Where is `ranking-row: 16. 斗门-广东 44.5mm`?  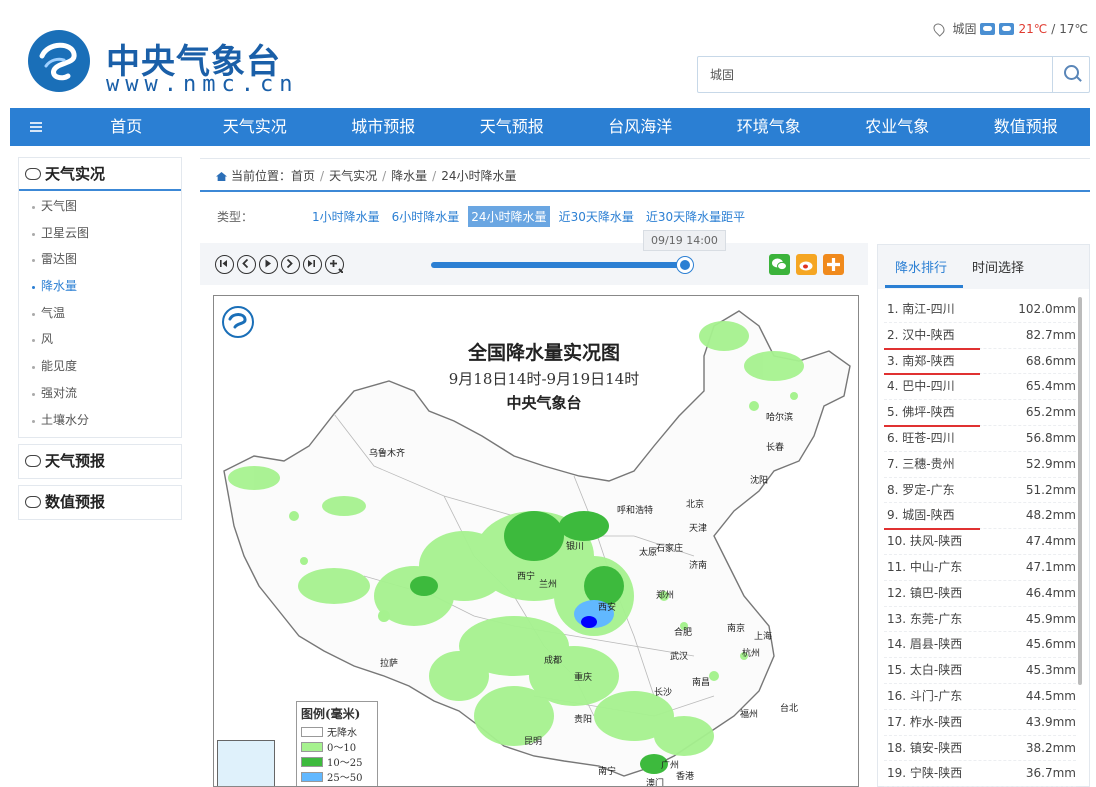 ranking-row: 16. 斗门-广东 44.5mm is located at coordinates (980, 697).